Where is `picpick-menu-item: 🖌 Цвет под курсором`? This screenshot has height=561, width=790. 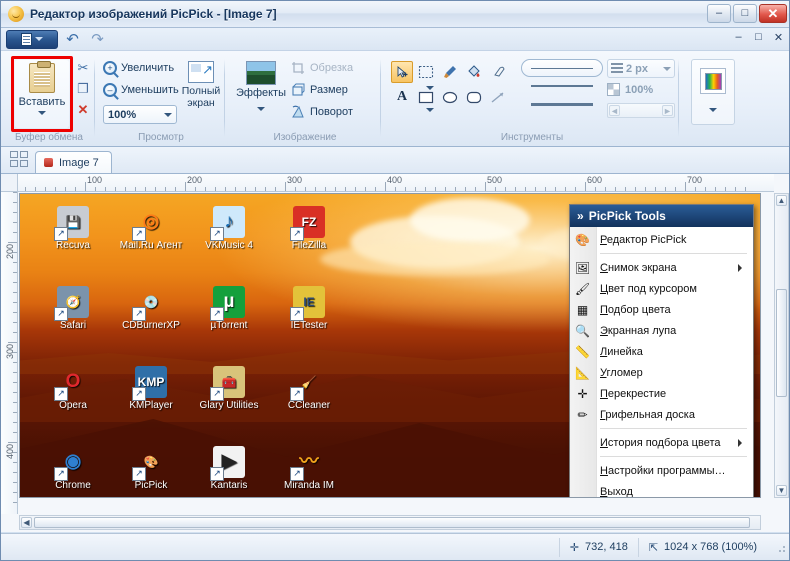
picpick-menu-item: 🖌 Цвет под курсором is located at coordinates (661, 288).